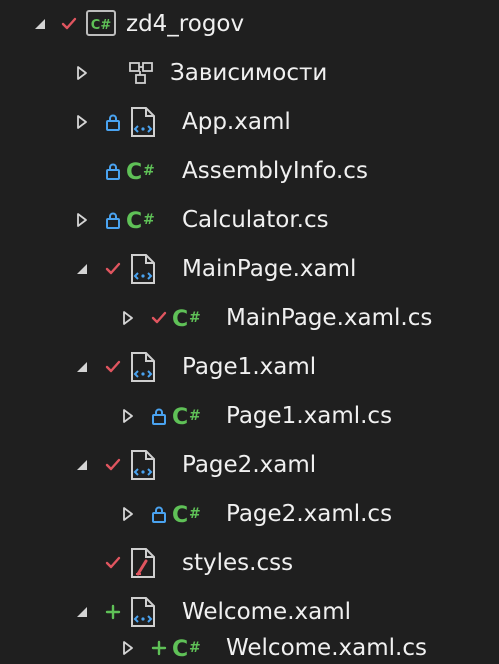  Describe the element at coordinates (329, 318) in the screenshot. I see `tree-item-label: MainPage.xaml.cs` at that location.